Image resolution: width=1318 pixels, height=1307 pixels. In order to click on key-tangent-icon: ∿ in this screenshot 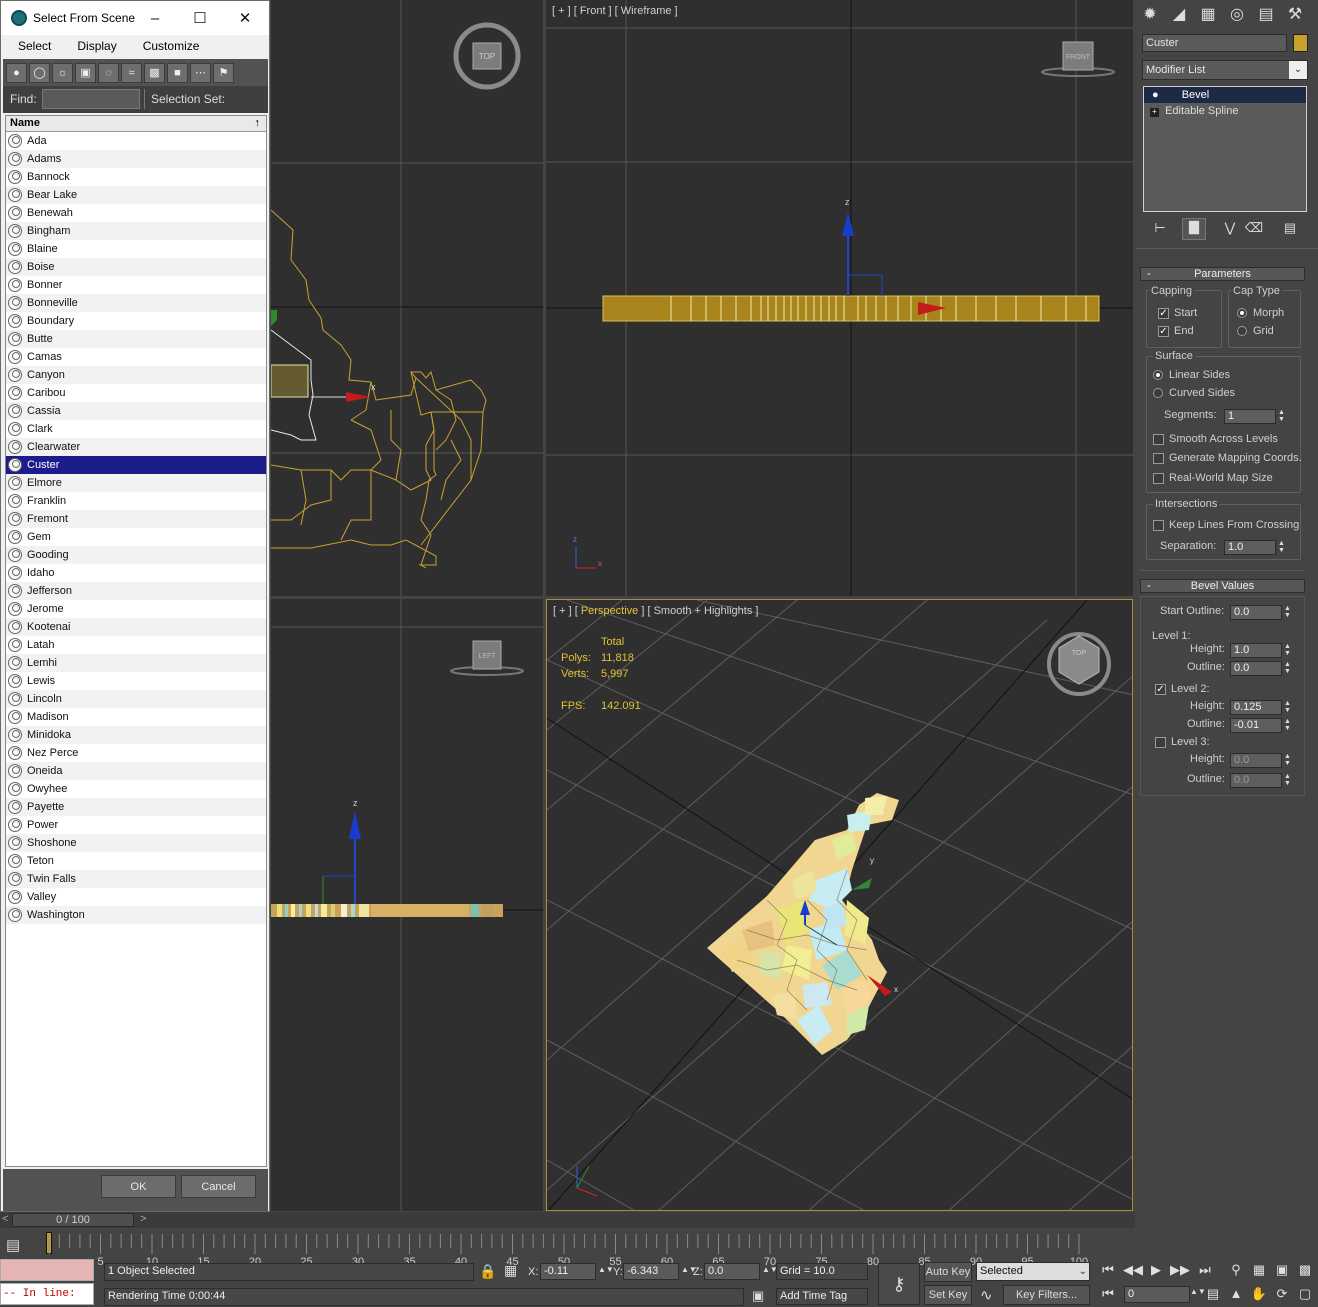, I will do `click(986, 1295)`.